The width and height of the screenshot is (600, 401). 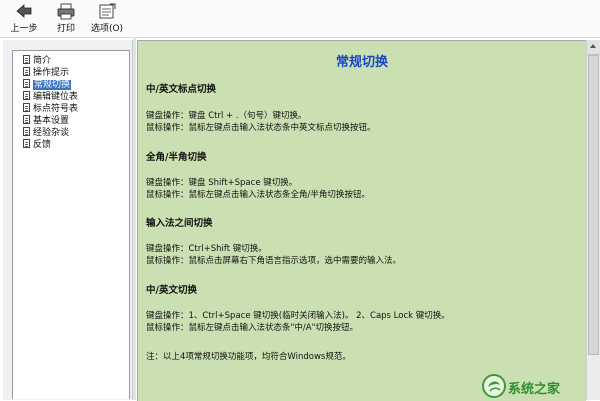 What do you see at coordinates (52, 85) in the screenshot?
I see `tree-item-label: 常规切换` at bounding box center [52, 85].